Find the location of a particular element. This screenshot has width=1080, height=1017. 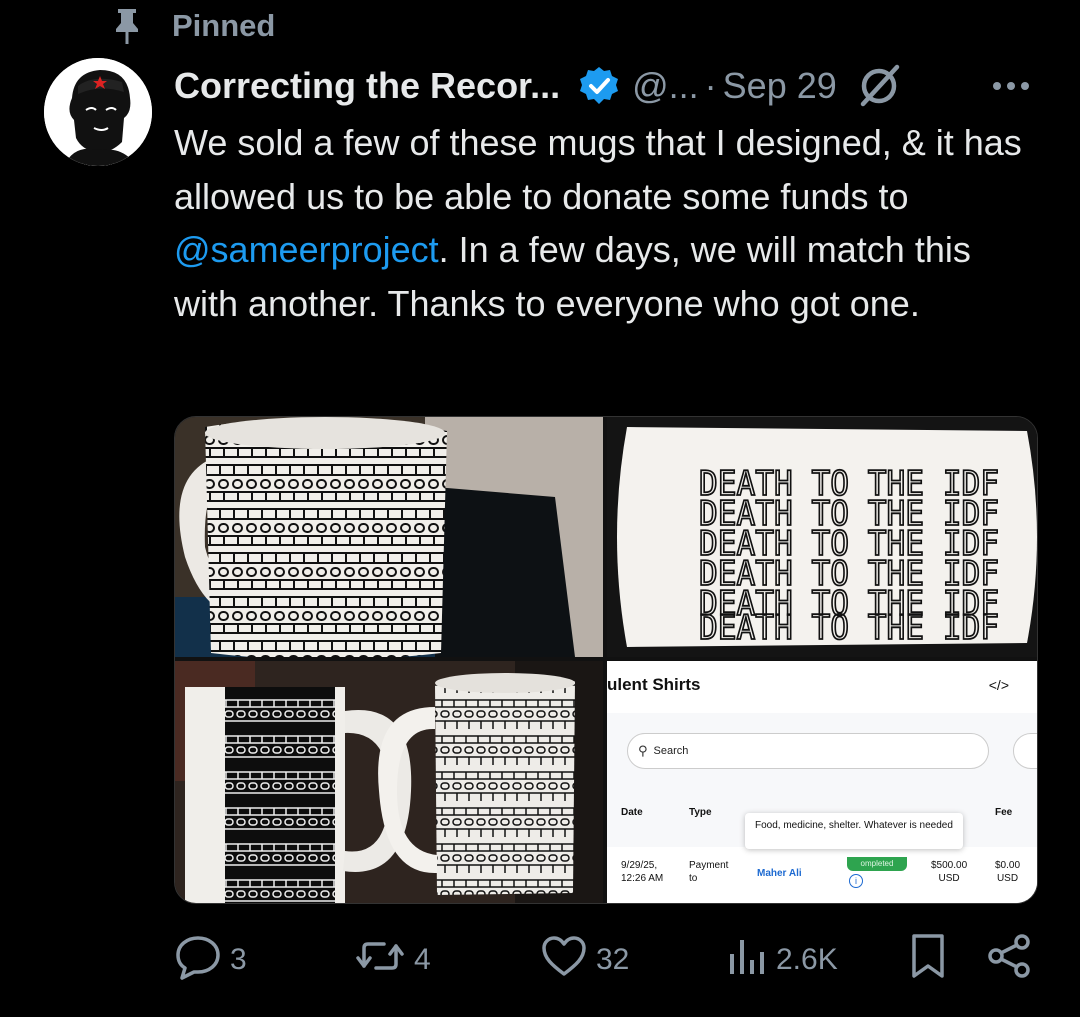

table-row is located at coordinates (822, 875).